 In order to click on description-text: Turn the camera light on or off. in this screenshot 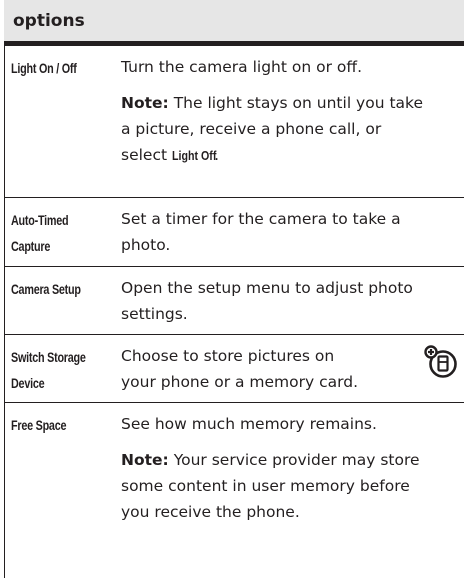, I will do `click(241, 67)`.